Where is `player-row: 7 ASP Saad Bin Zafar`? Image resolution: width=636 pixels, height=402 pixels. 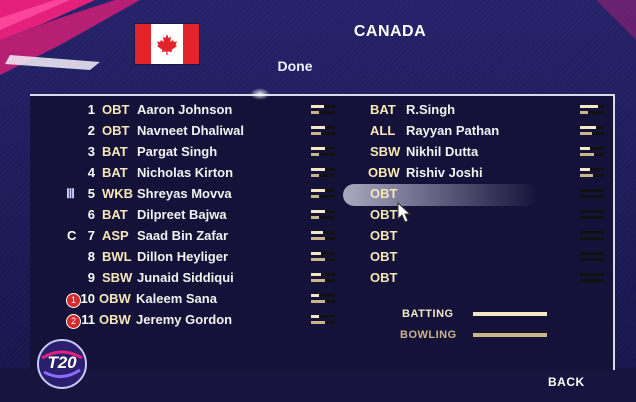 player-row: 7 ASP Saad Bin Zafar is located at coordinates (170, 236).